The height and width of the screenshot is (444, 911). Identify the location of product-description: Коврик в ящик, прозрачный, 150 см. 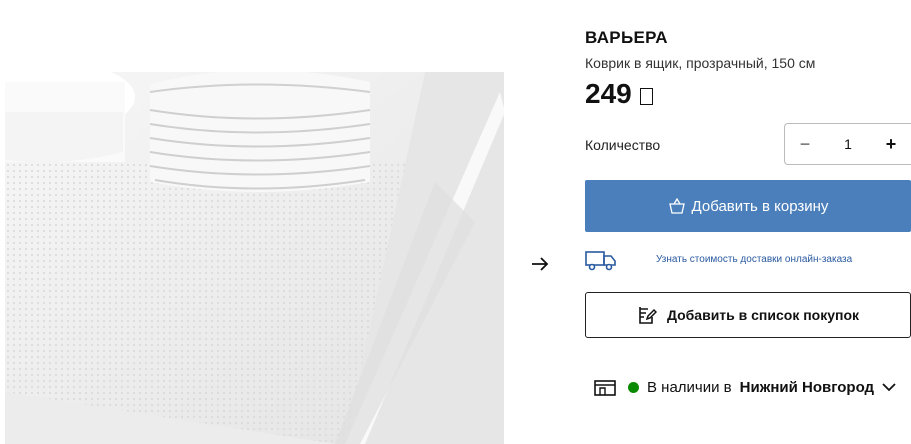
(700, 63).